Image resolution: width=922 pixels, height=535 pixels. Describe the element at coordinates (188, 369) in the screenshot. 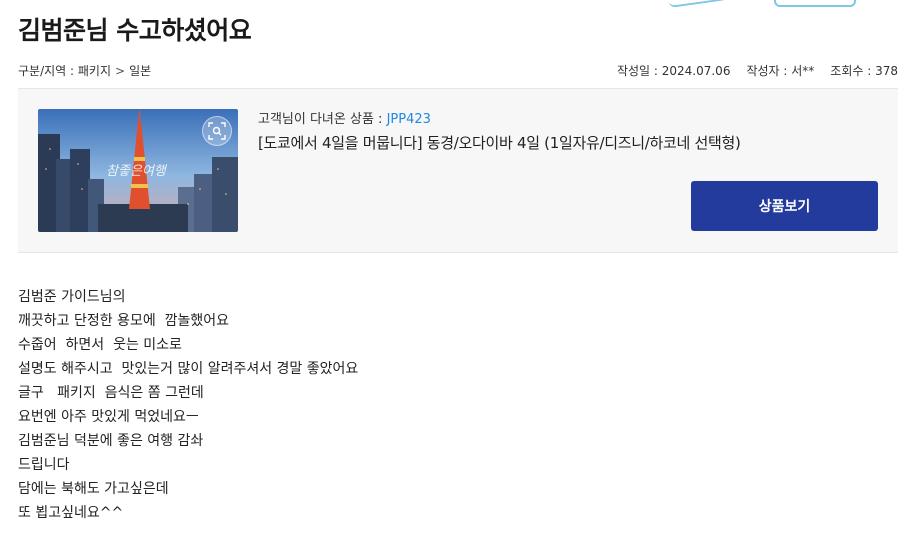

I see `review-line: 설명도 해주시고 맛있는거 많이 알려주셔서 경말 좋았어요` at that location.